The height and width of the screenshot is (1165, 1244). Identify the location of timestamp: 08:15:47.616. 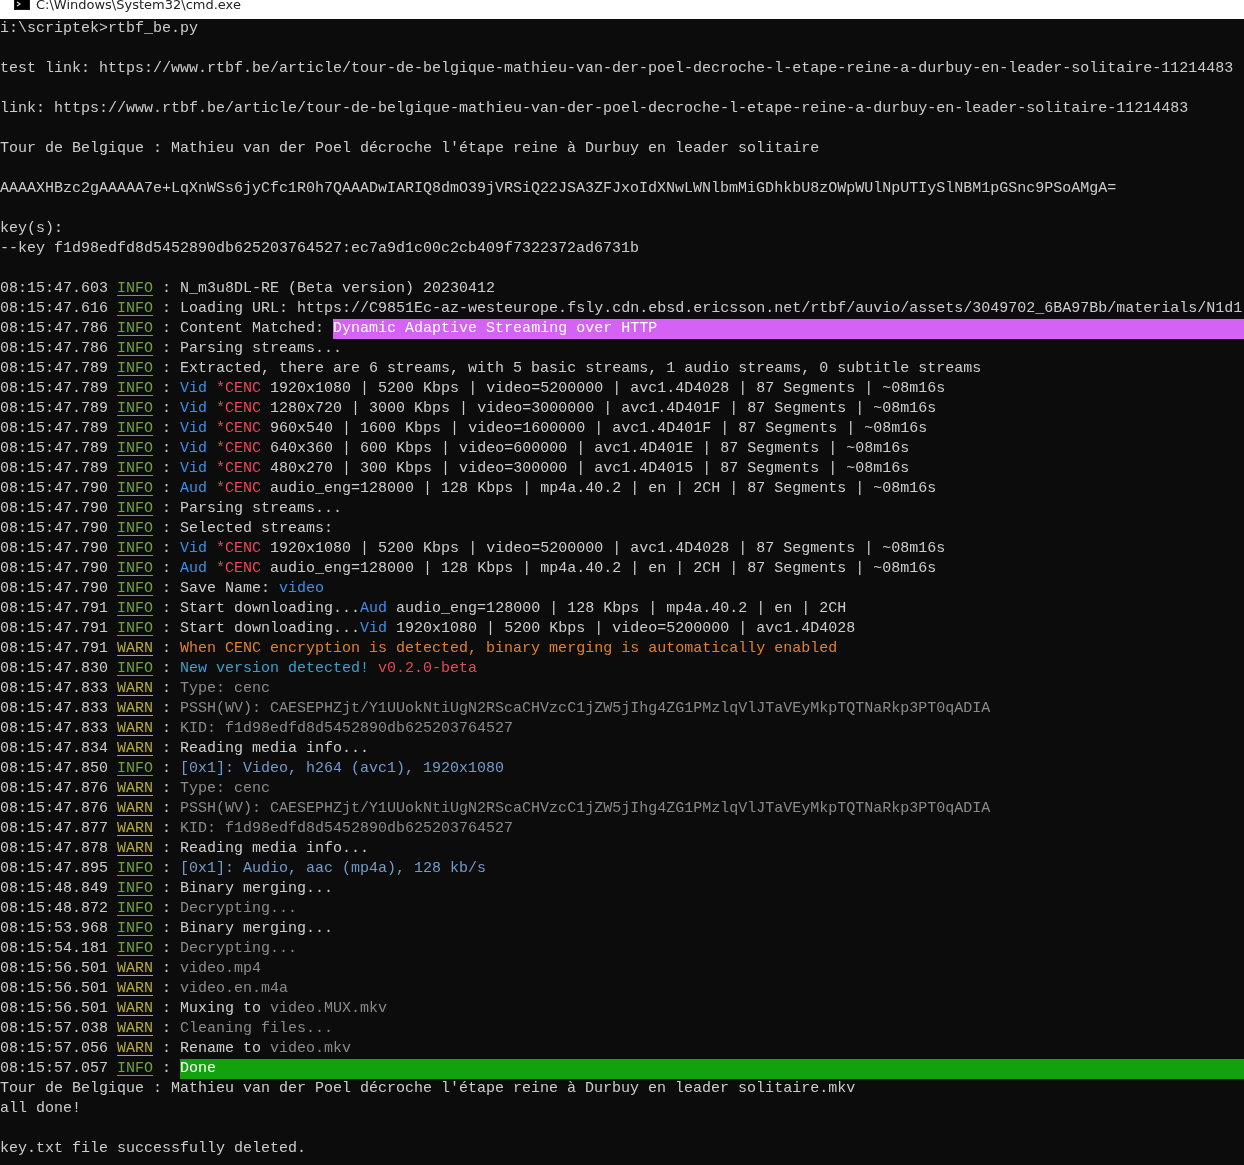
(54, 309).